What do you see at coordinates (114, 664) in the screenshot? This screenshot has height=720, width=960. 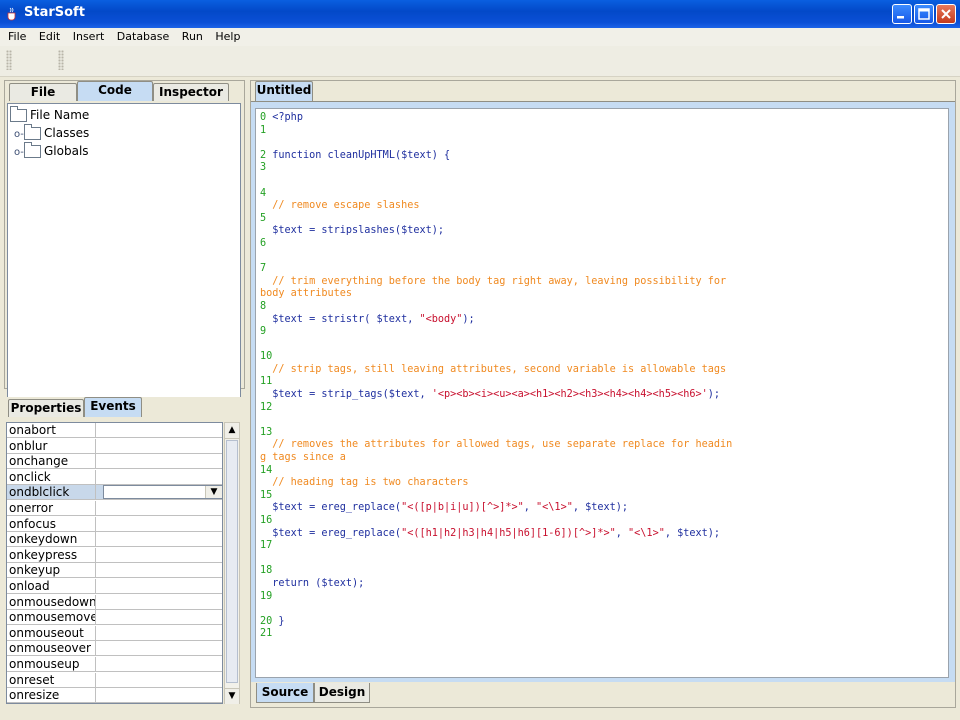 I see `event-row: onmouseup` at bounding box center [114, 664].